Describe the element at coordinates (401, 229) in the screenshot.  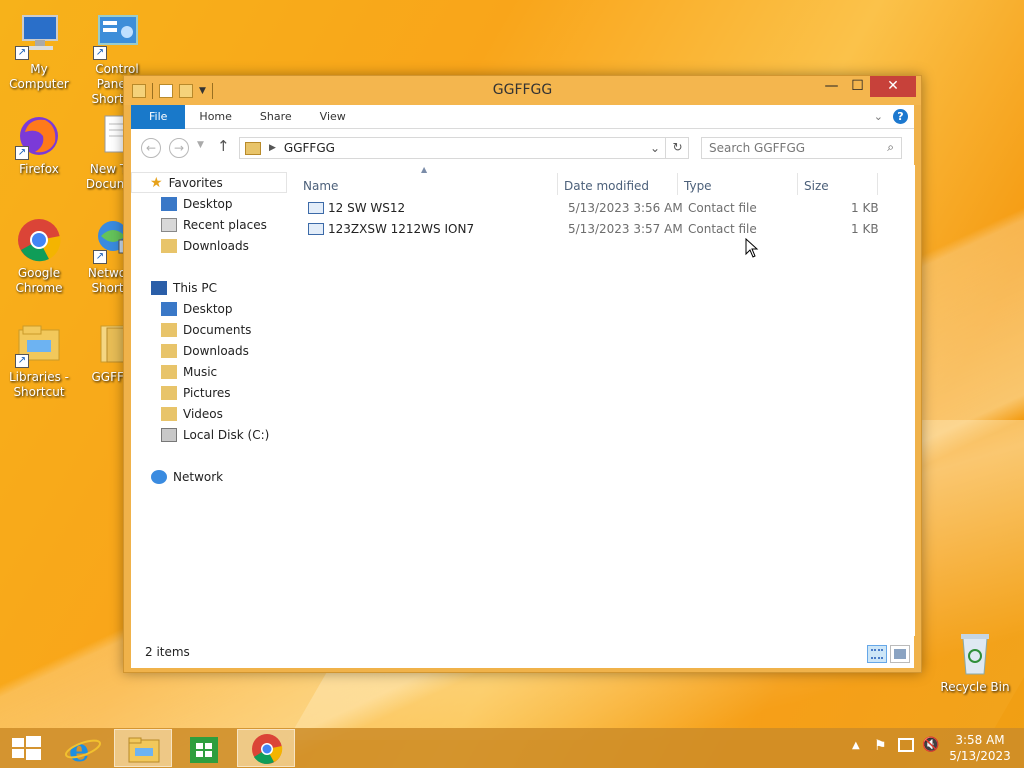
I see `file-name: 123ZXSW 1212WS ION7` at that location.